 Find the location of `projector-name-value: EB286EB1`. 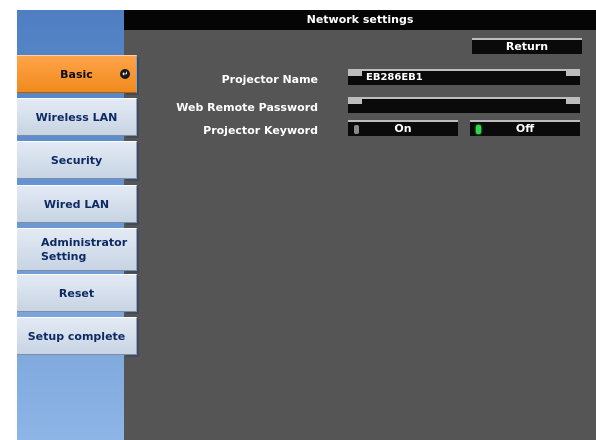

projector-name-value: EB286EB1 is located at coordinates (394, 77).